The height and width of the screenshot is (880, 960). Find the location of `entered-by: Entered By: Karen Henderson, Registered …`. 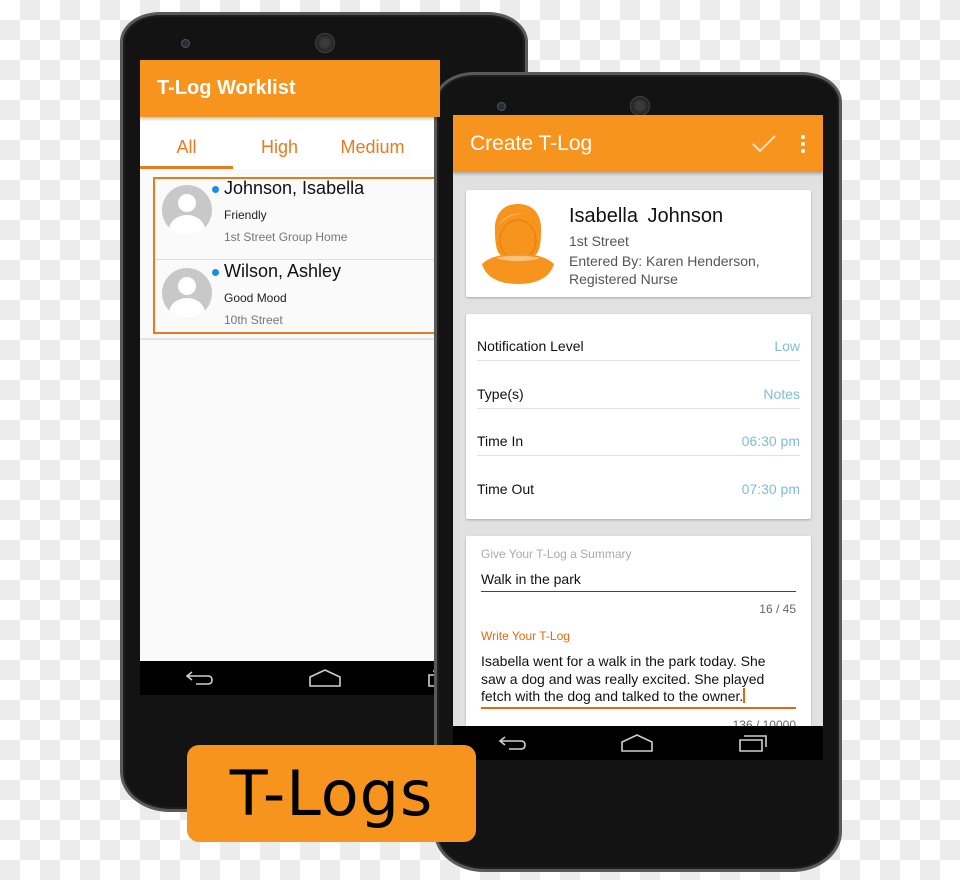

entered-by: Entered By: Karen Henderson, Registered … is located at coordinates (664, 270).